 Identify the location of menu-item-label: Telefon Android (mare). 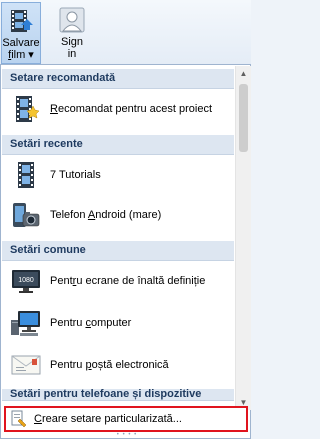
(106, 215).